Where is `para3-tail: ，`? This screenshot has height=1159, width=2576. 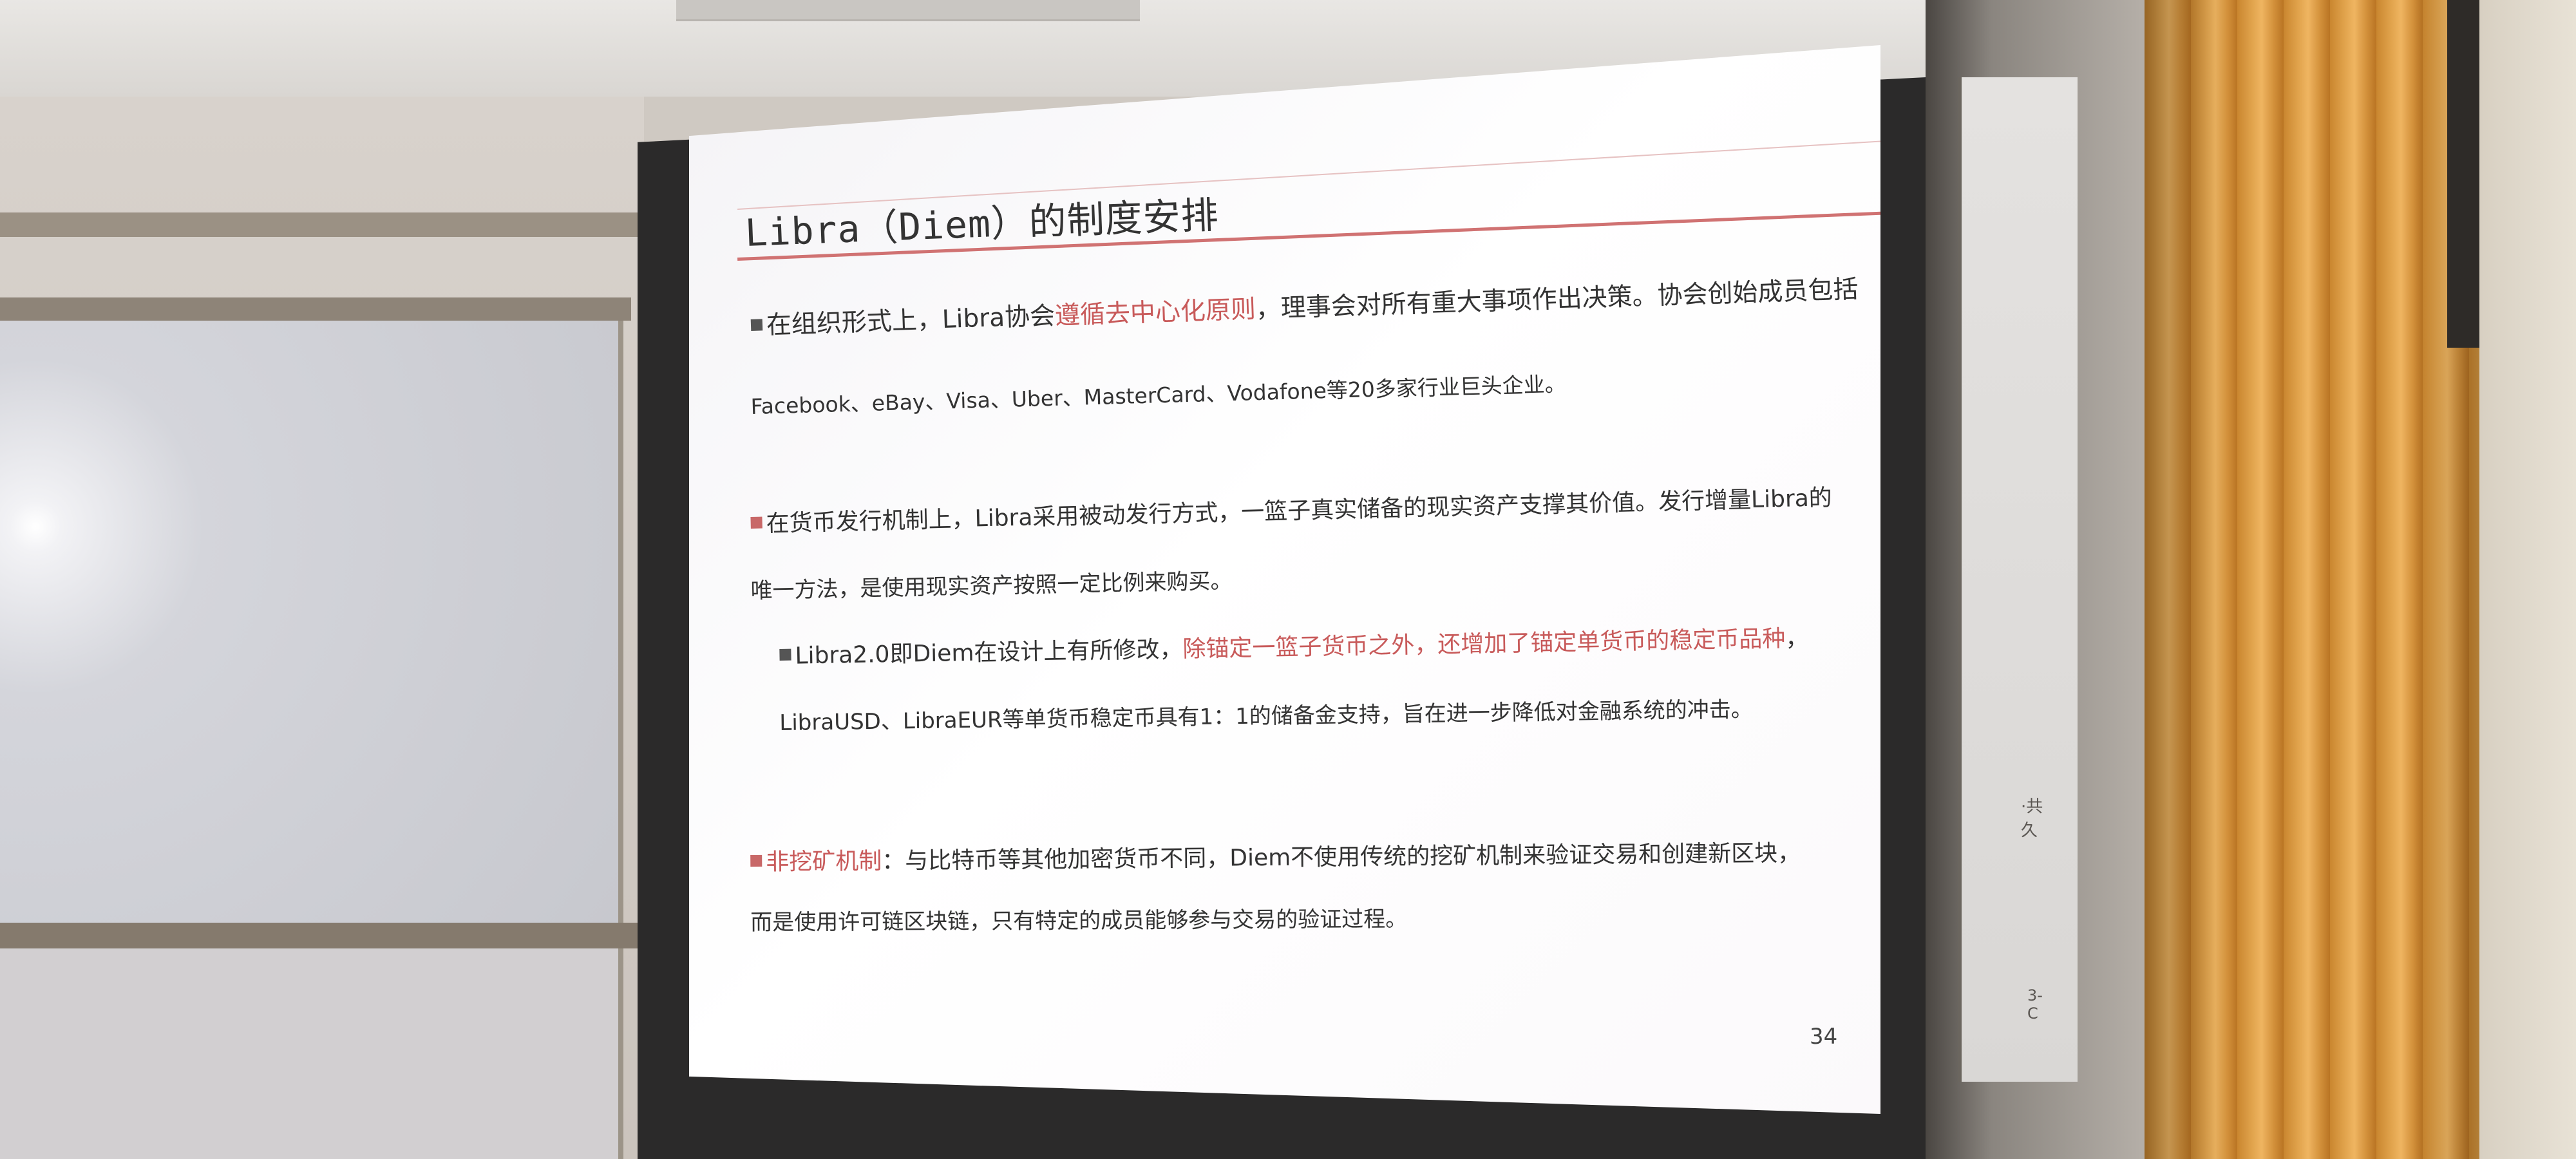
para3-tail: ， is located at coordinates (1797, 638).